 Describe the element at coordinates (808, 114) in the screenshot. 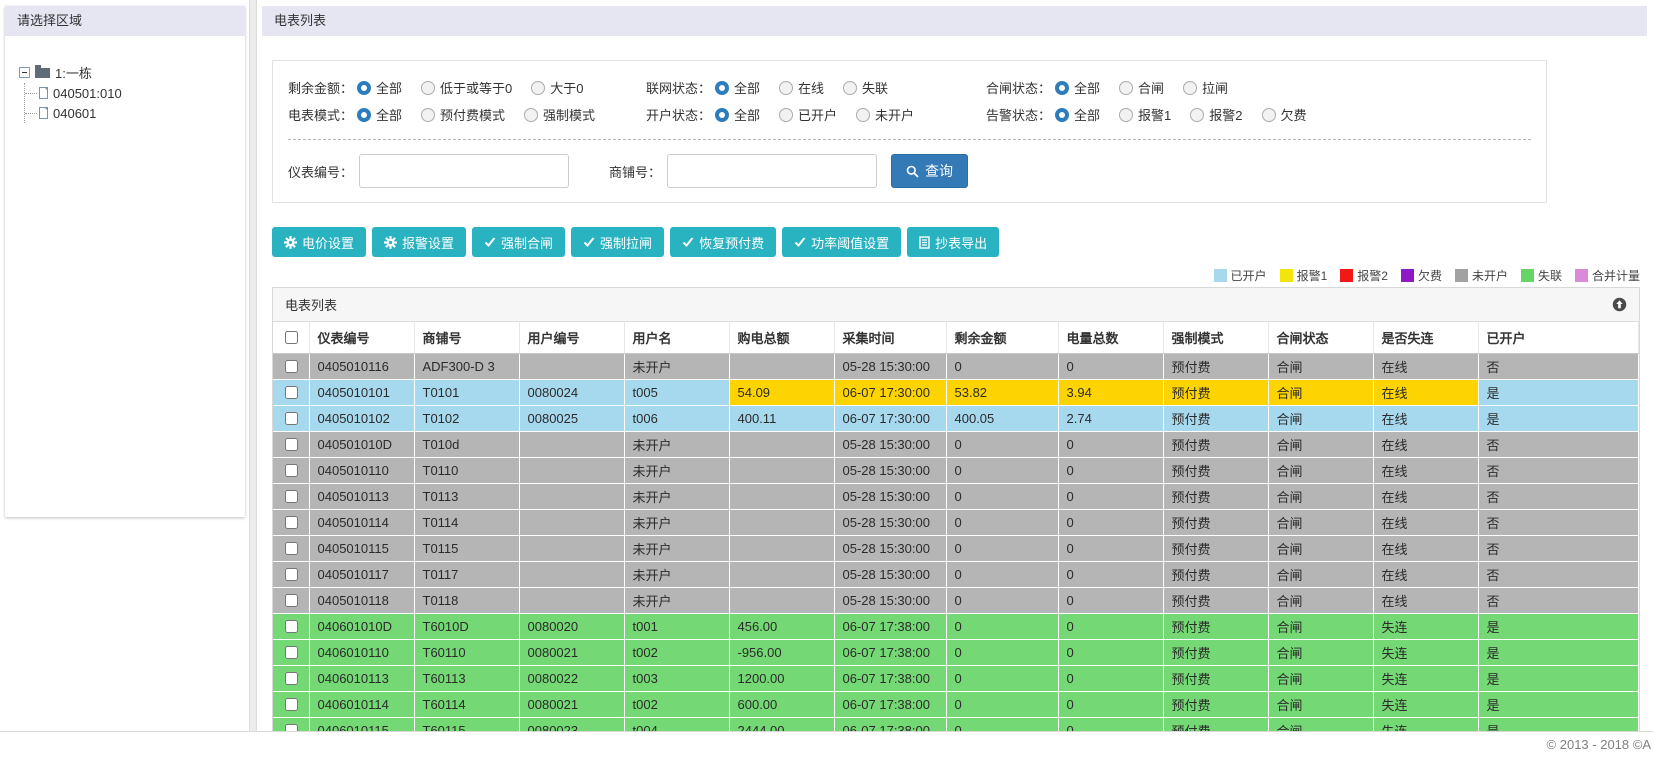

I see `radio-option-已开户: 已开户` at that location.